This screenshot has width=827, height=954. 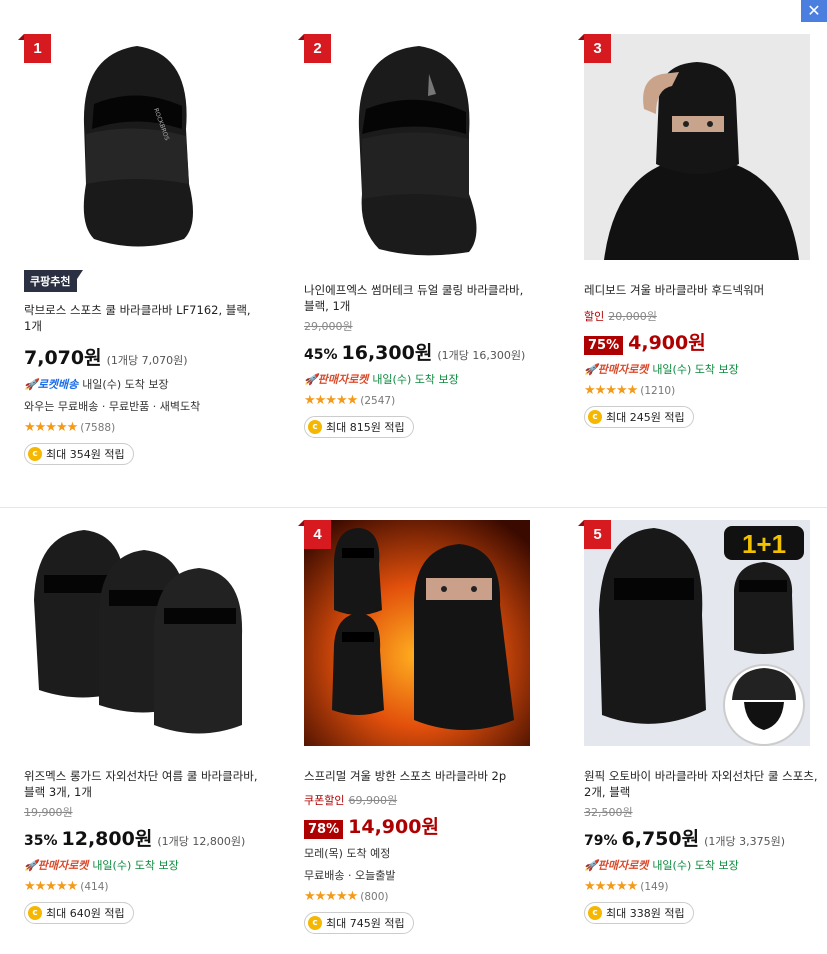 What do you see at coordinates (702, 784) in the screenshot?
I see `product-title: 원픽 오토바이 바라클라바 자외선차단 쿨 스포츠, 2개, 블랙` at bounding box center [702, 784].